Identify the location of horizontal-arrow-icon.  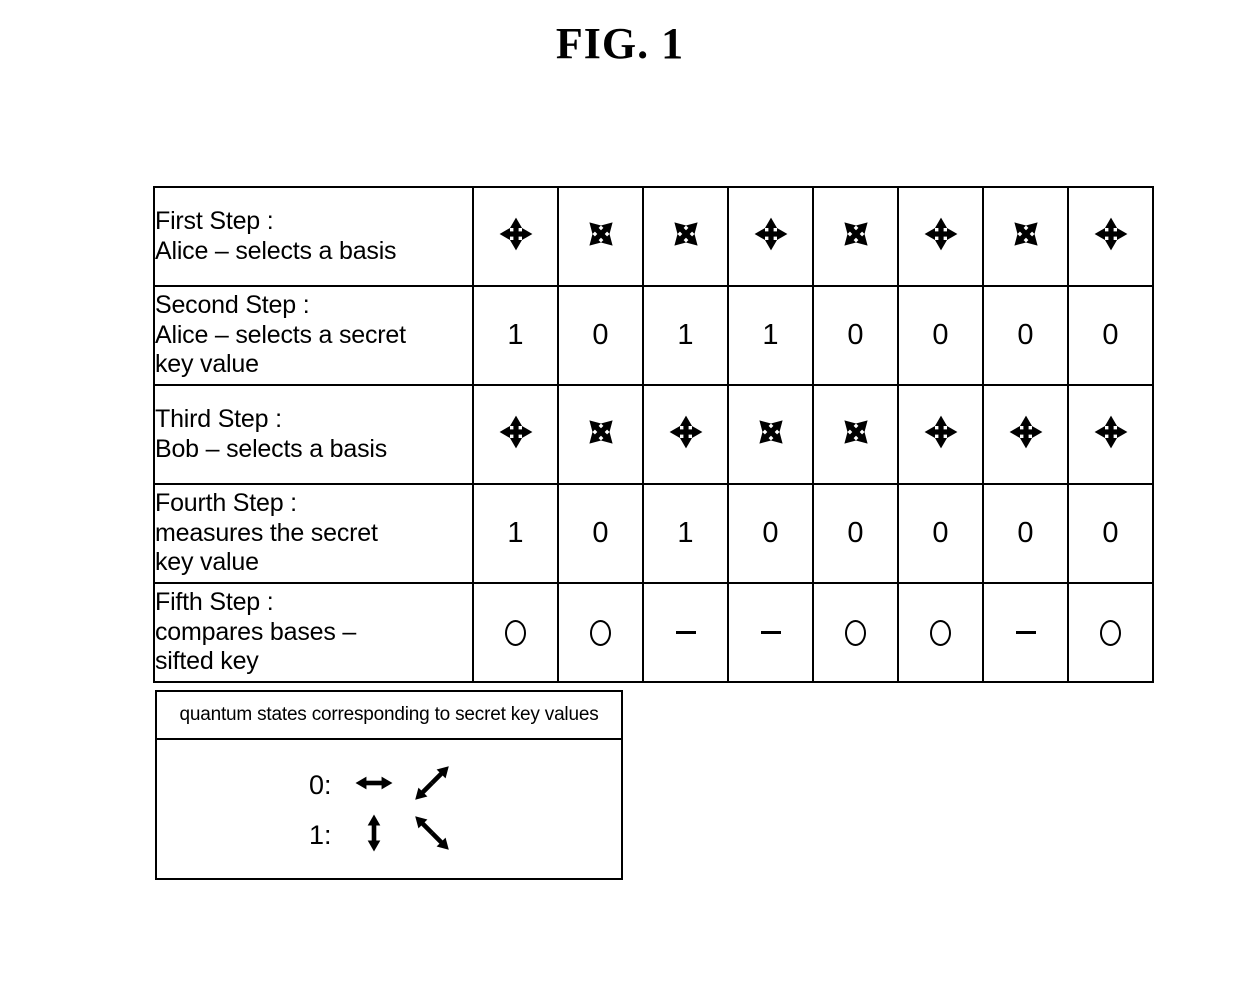
(374, 785).